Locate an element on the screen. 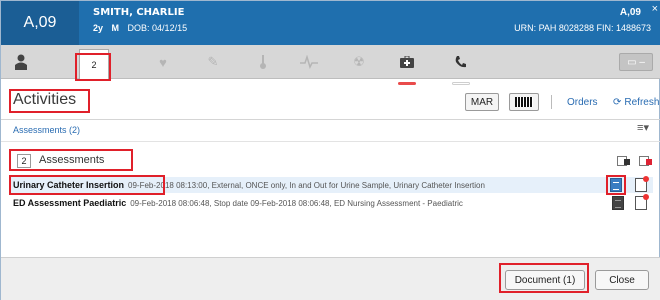 The height and width of the screenshot is (300, 660). pen-icon: ✎ is located at coordinates (213, 62).